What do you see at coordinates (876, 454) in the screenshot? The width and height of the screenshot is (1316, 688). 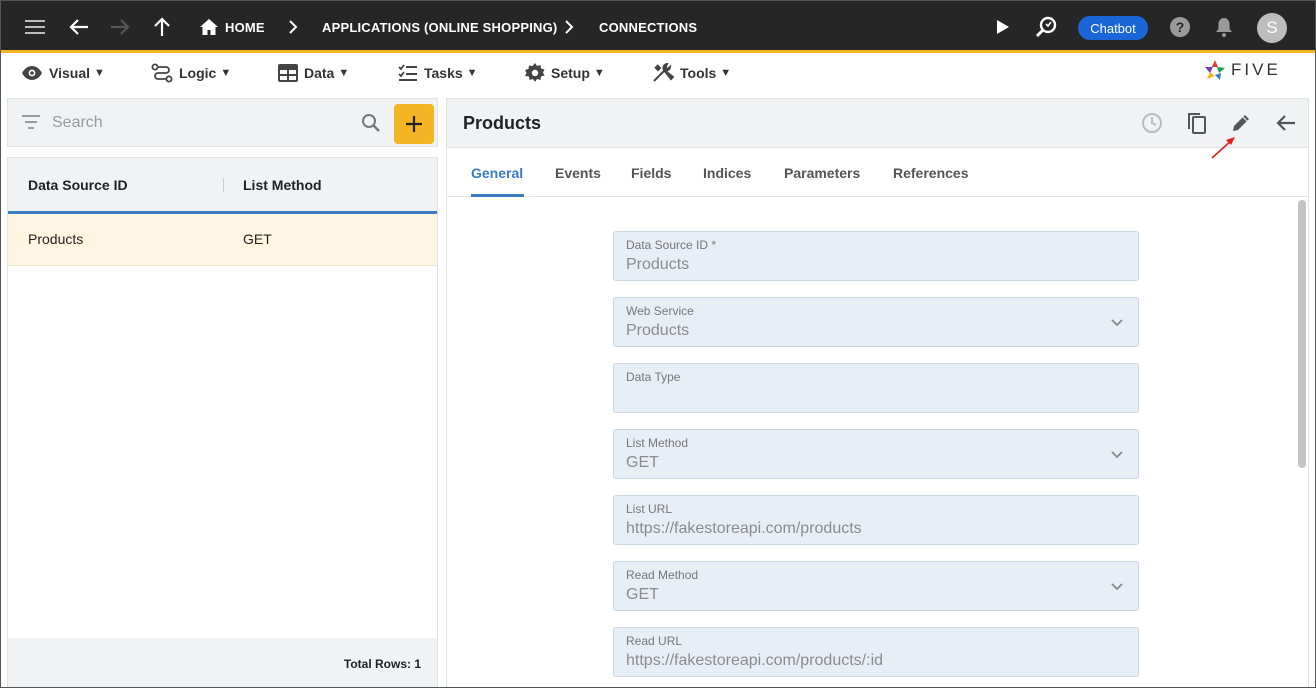 I see `list-method-select: List Method GET` at bounding box center [876, 454].